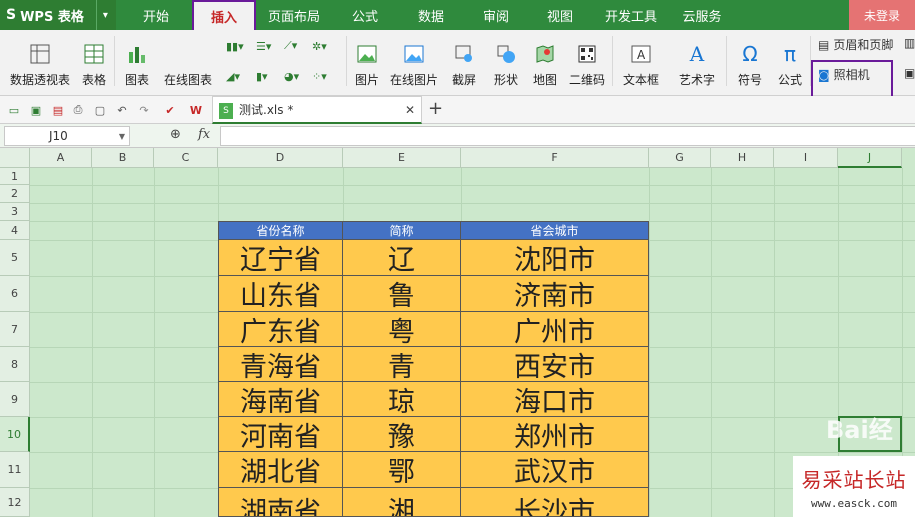  What do you see at coordinates (15, 258) in the screenshot?
I see `row-header: 5` at bounding box center [15, 258].